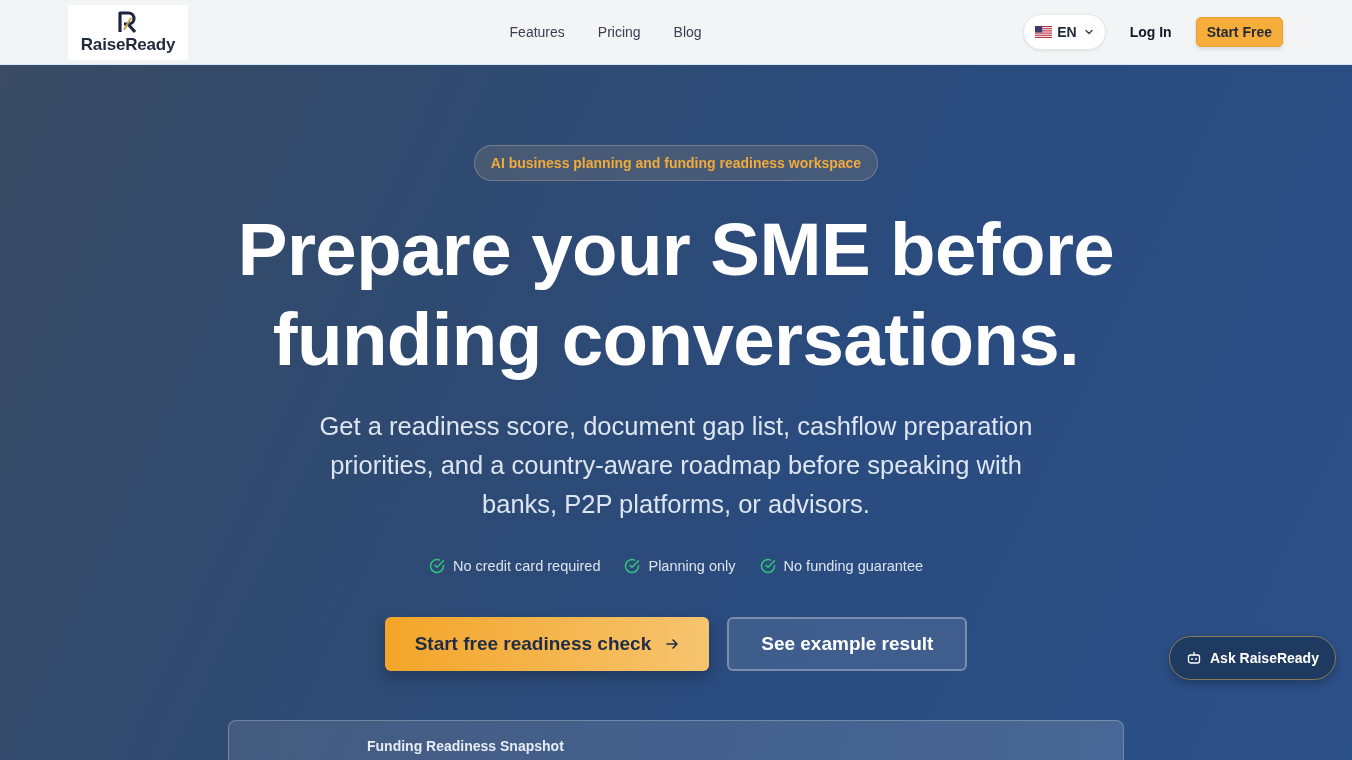 This screenshot has width=1352, height=760. Describe the element at coordinates (1252, 658) in the screenshot. I see `ask-assistant-button: Ask RaiseReady` at that location.